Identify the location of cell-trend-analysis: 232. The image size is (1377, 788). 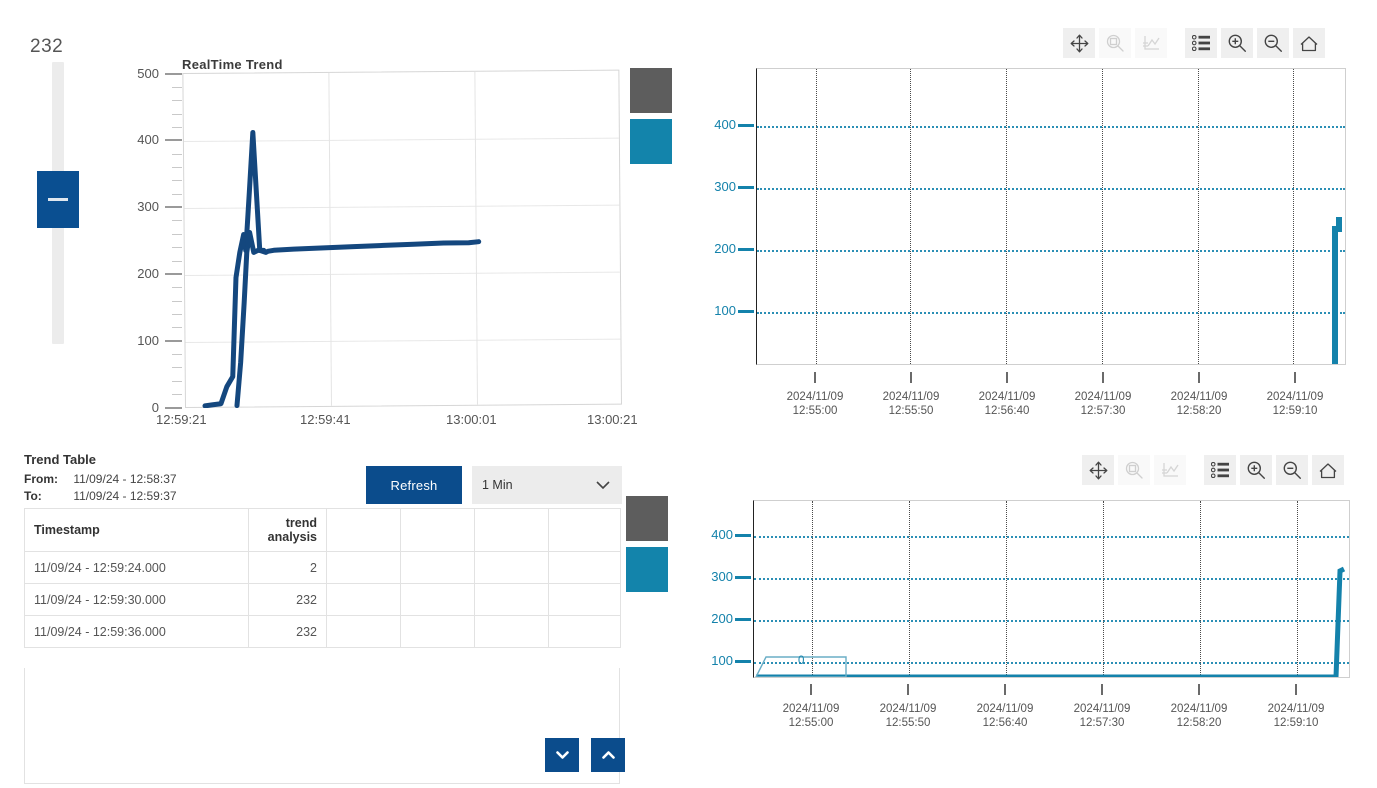
(287, 631).